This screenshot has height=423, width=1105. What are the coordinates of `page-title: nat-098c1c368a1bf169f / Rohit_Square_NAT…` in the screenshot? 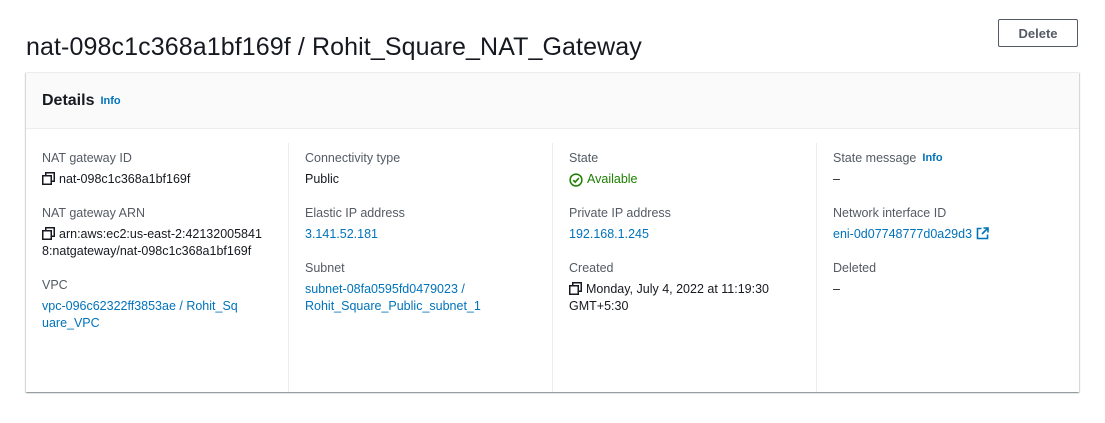 It's located at (334, 46).